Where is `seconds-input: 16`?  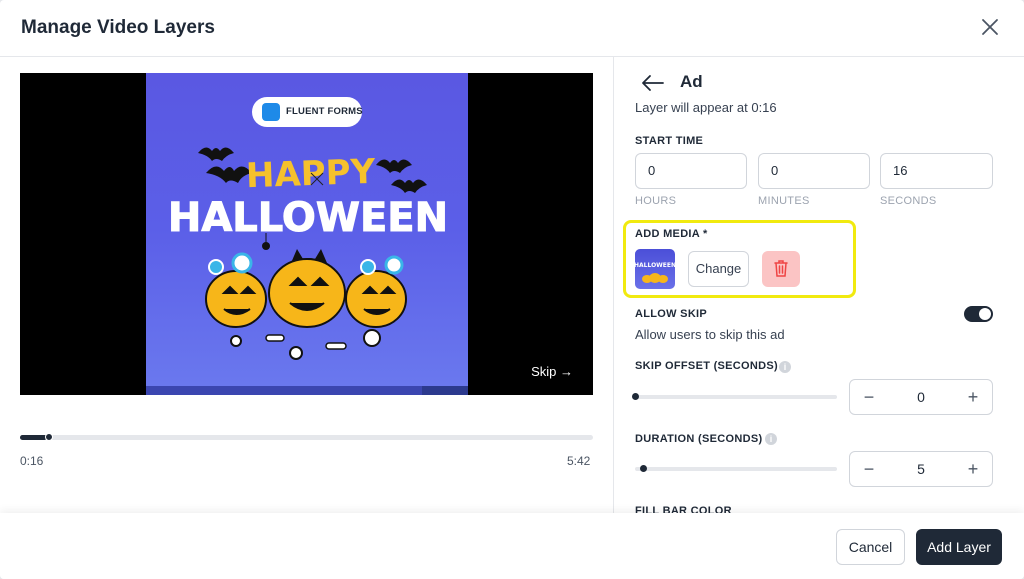 seconds-input: 16 is located at coordinates (936, 171).